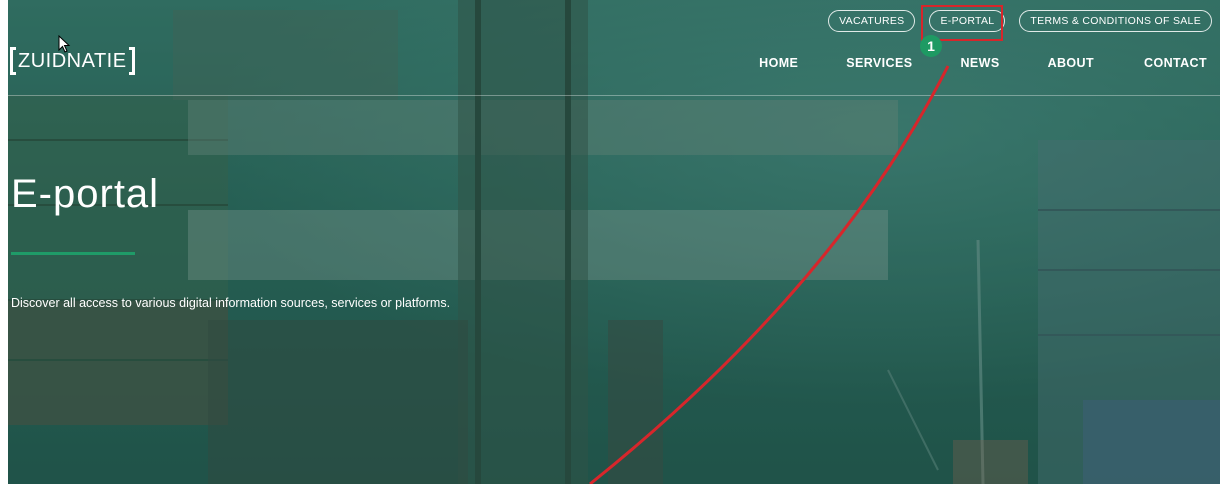 Image resolution: width=1220 pixels, height=484 pixels. Describe the element at coordinates (64, 44) in the screenshot. I see `mouse-cursor-icon` at that location.